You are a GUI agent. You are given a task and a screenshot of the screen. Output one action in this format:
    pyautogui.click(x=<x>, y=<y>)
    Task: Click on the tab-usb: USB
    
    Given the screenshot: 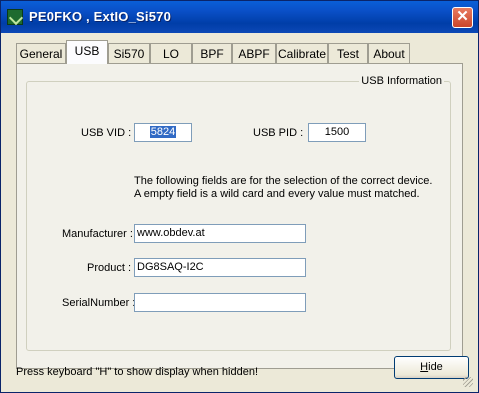 What is the action you would take?
    pyautogui.click(x=87, y=52)
    